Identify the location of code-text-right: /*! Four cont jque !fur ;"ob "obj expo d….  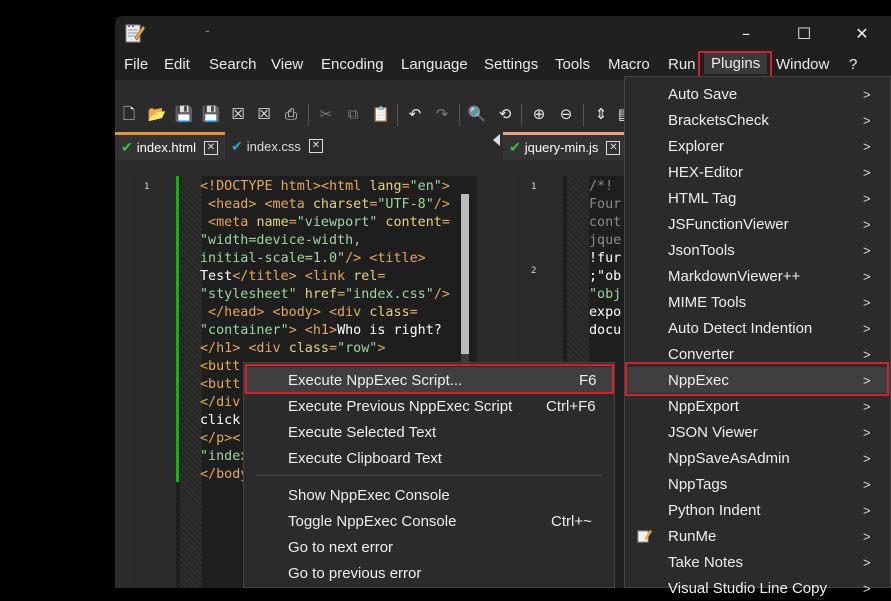
(605, 258).